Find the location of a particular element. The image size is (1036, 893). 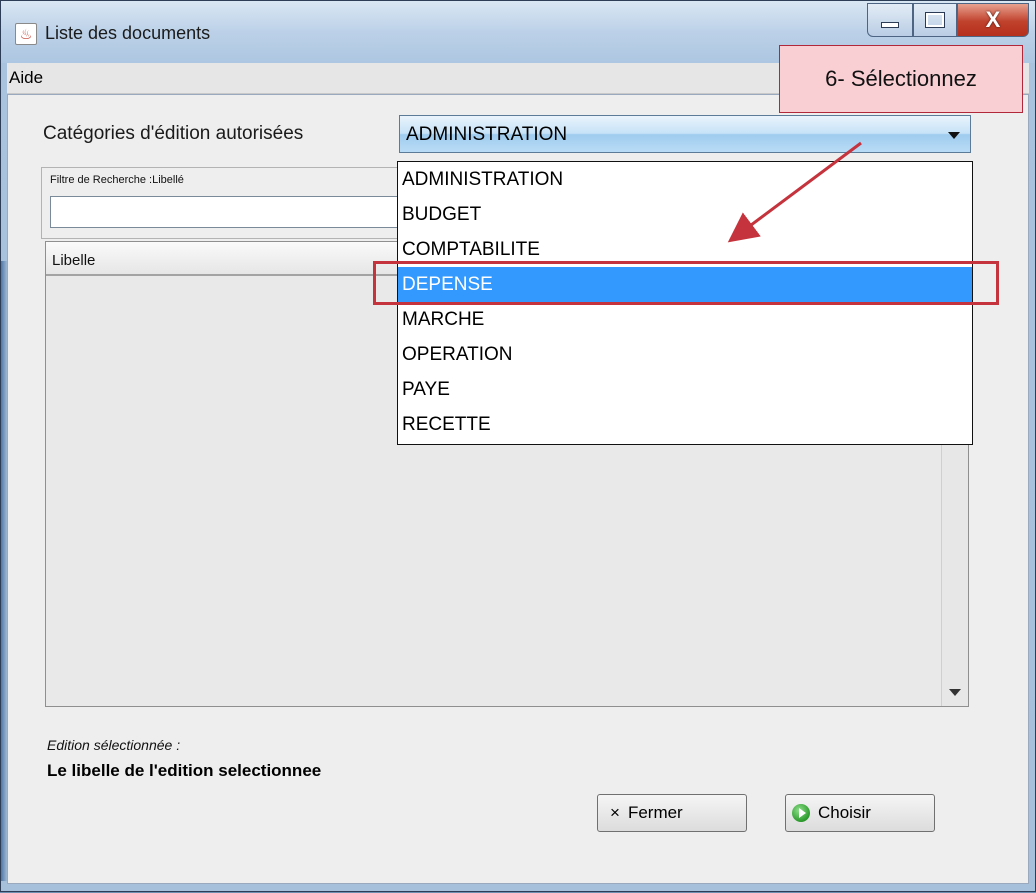

fermer-button: × Fermer is located at coordinates (672, 813).